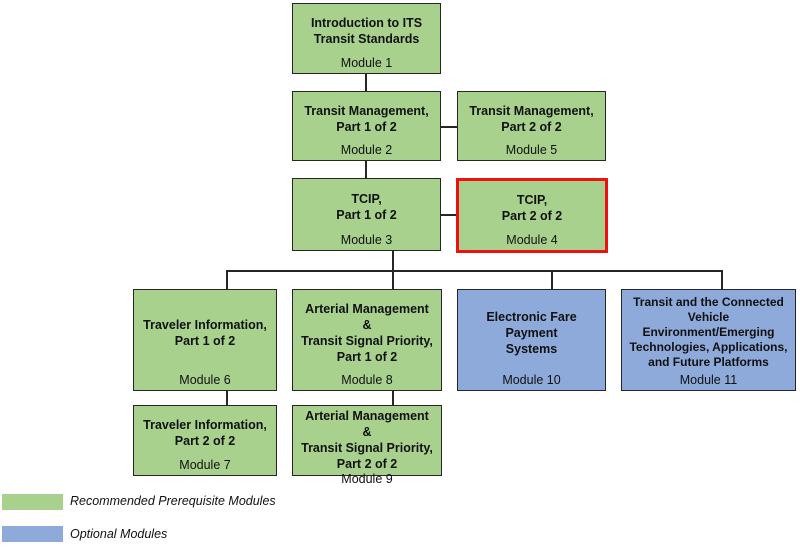 The width and height of the screenshot is (800, 547). I want to click on module-number: Module 6, so click(205, 380).